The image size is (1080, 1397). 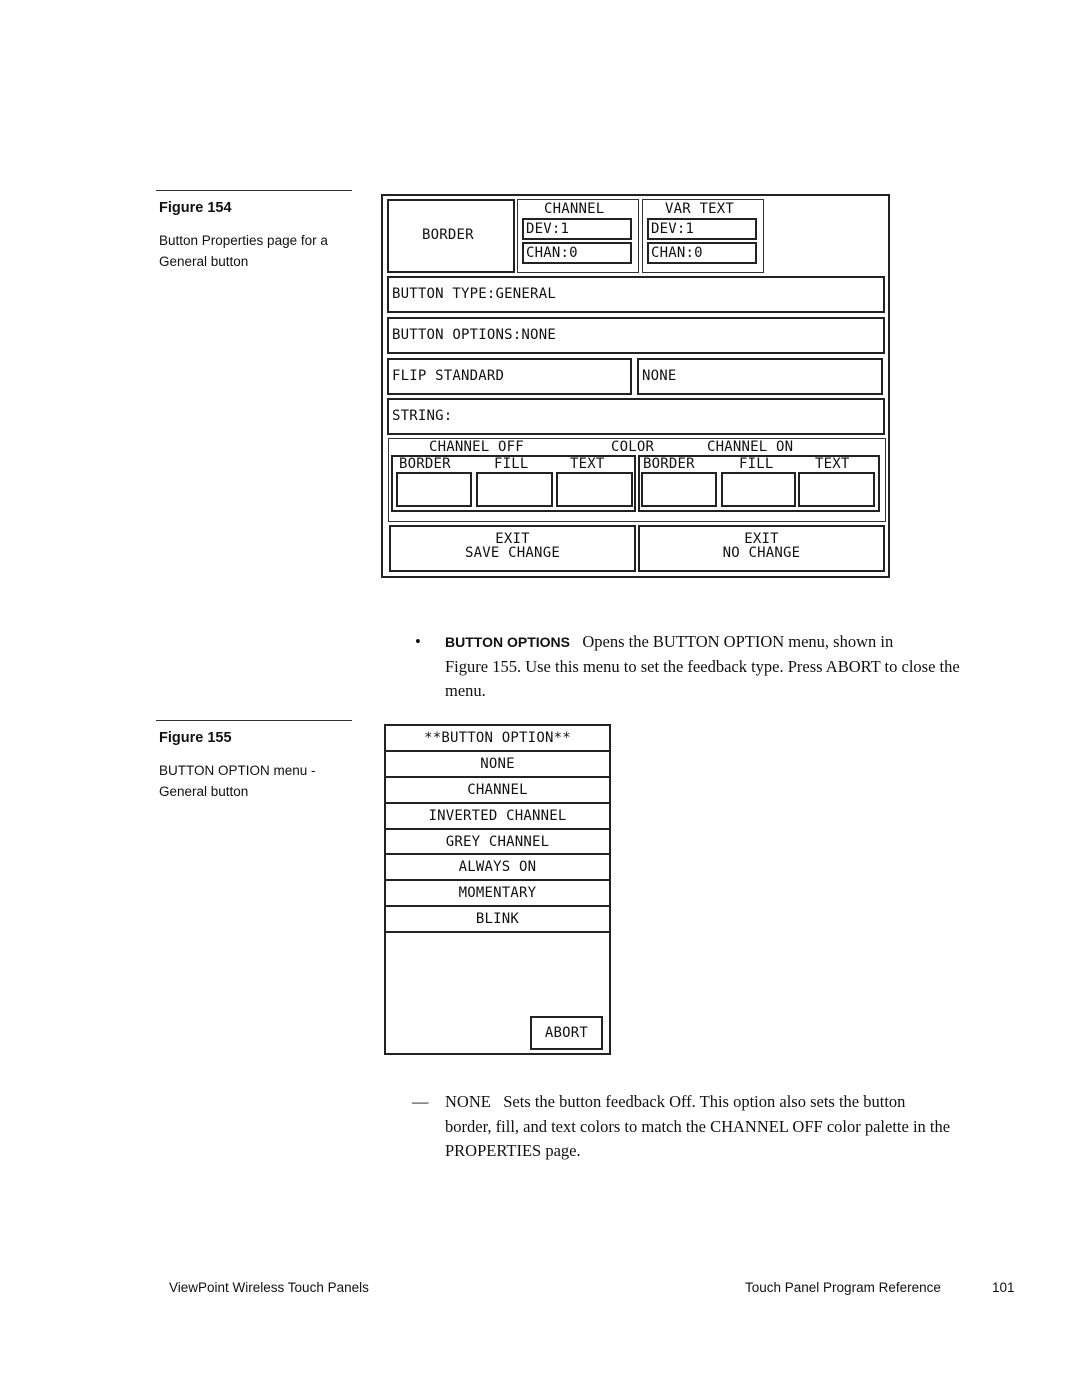 I want to click on figure-155-caption-line1: BUTTON OPTION menu -, so click(x=237, y=770).